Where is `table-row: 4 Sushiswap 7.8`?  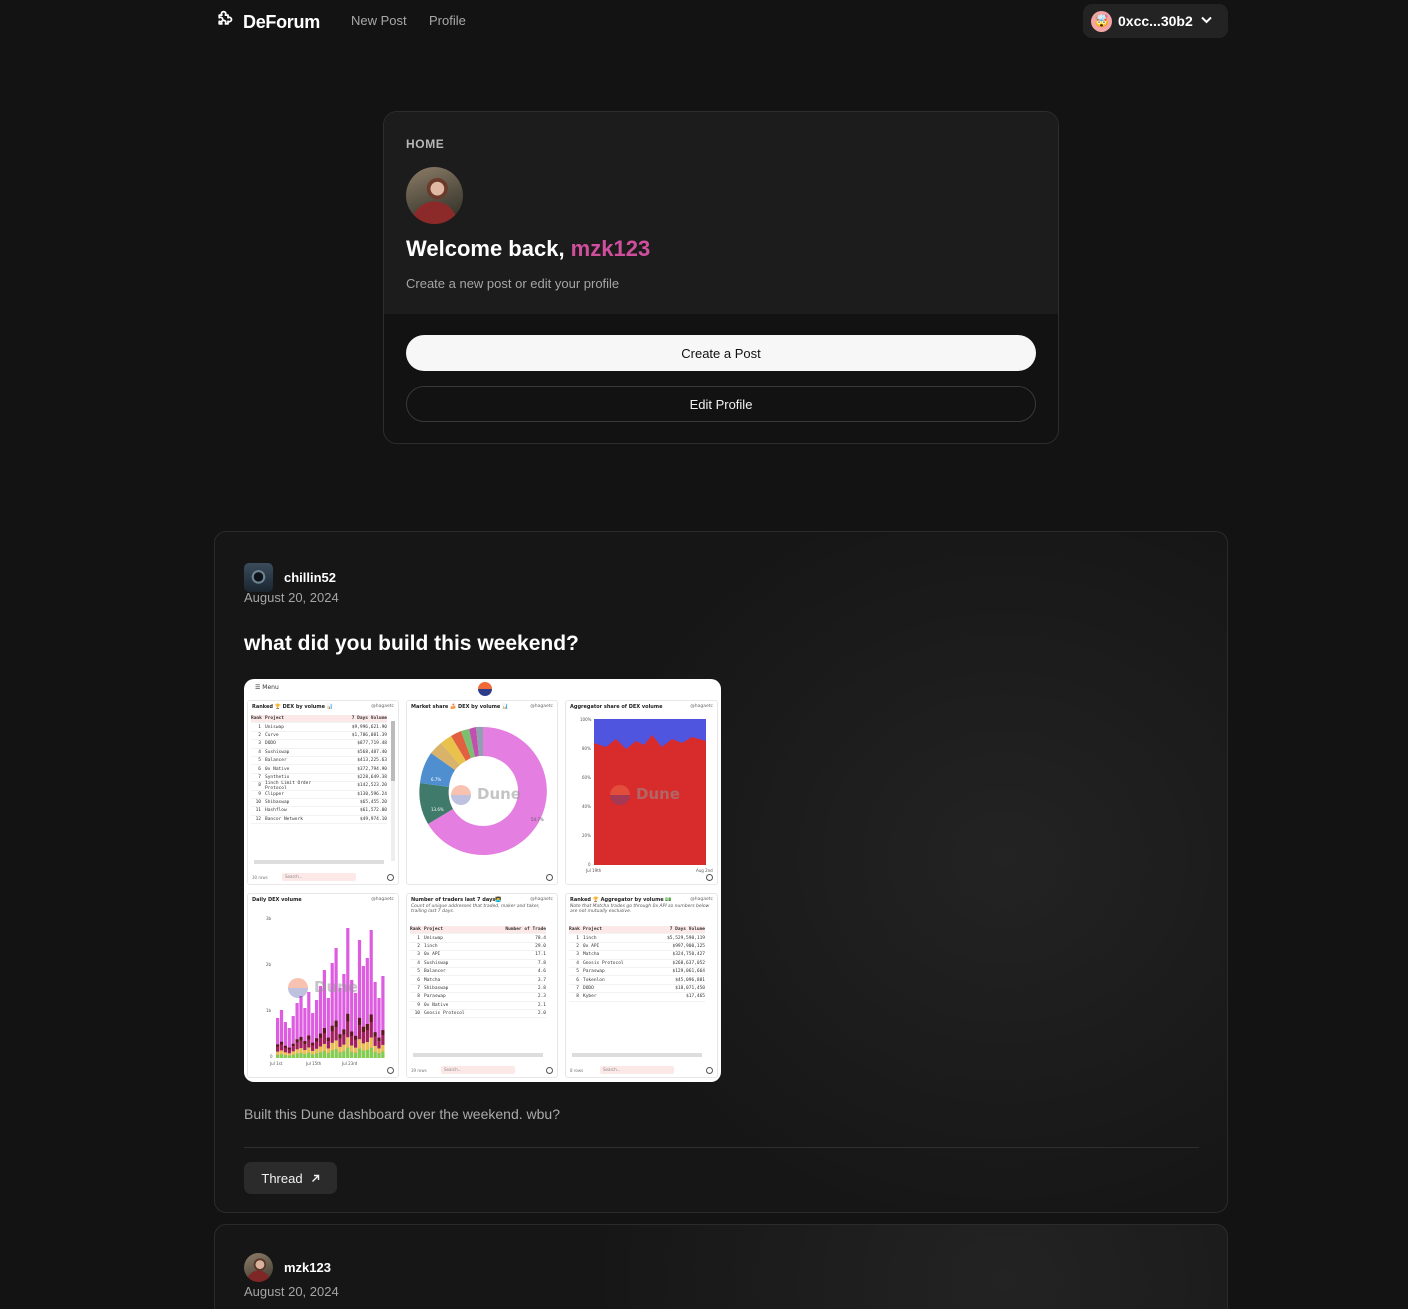 table-row: 4 Sushiswap 7.8 is located at coordinates (478, 964).